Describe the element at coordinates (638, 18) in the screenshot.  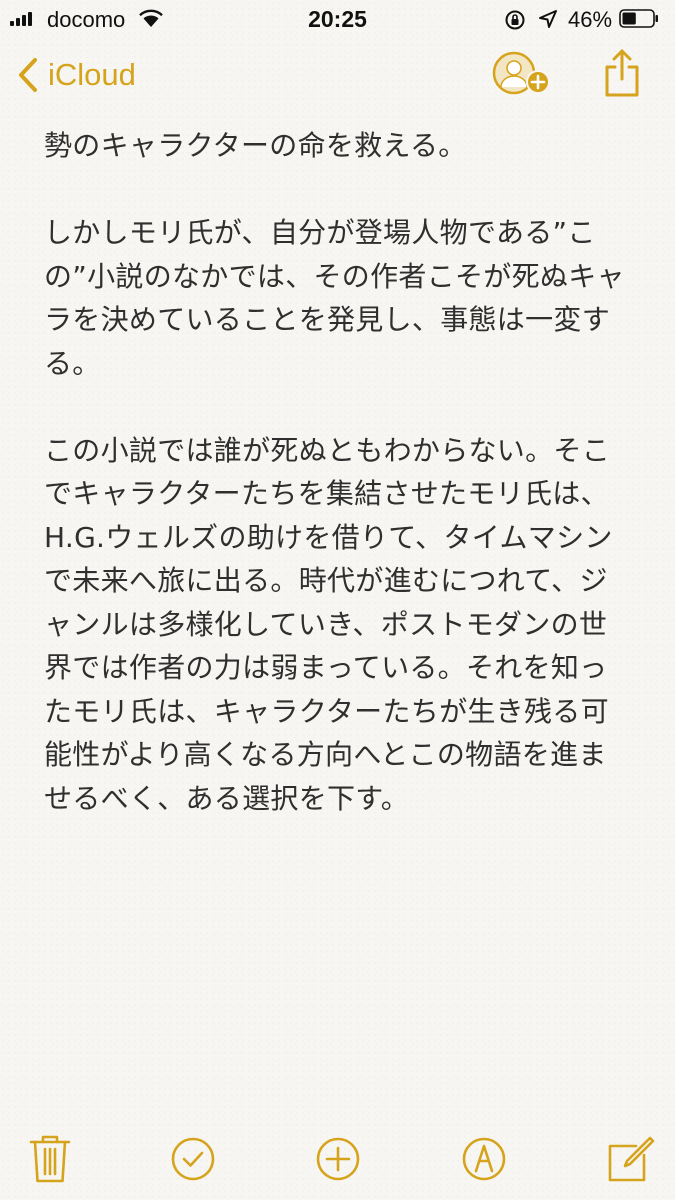
I see `battery-icon` at that location.